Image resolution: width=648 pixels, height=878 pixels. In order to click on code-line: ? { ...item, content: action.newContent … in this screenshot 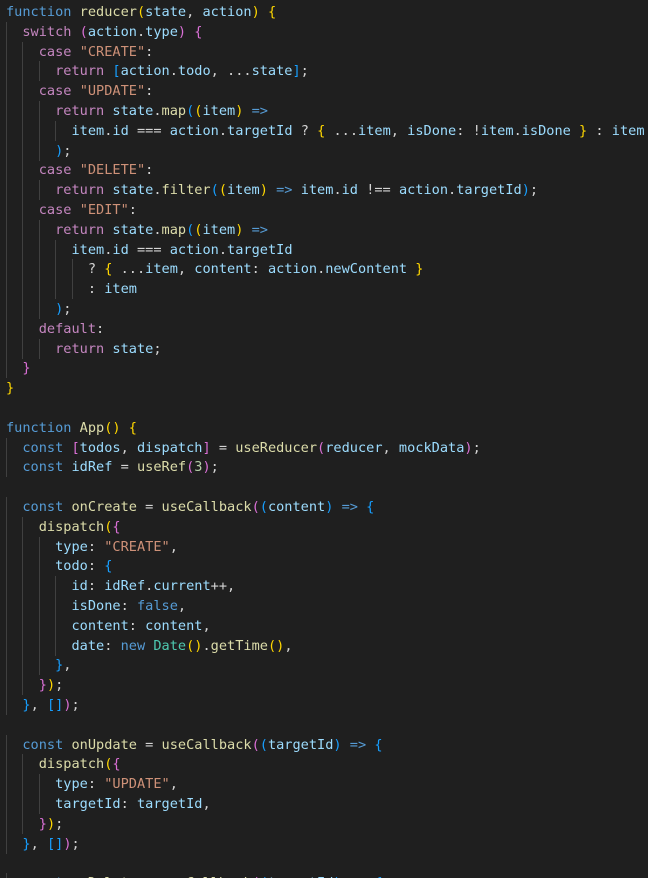, I will do `click(211, 269)`.